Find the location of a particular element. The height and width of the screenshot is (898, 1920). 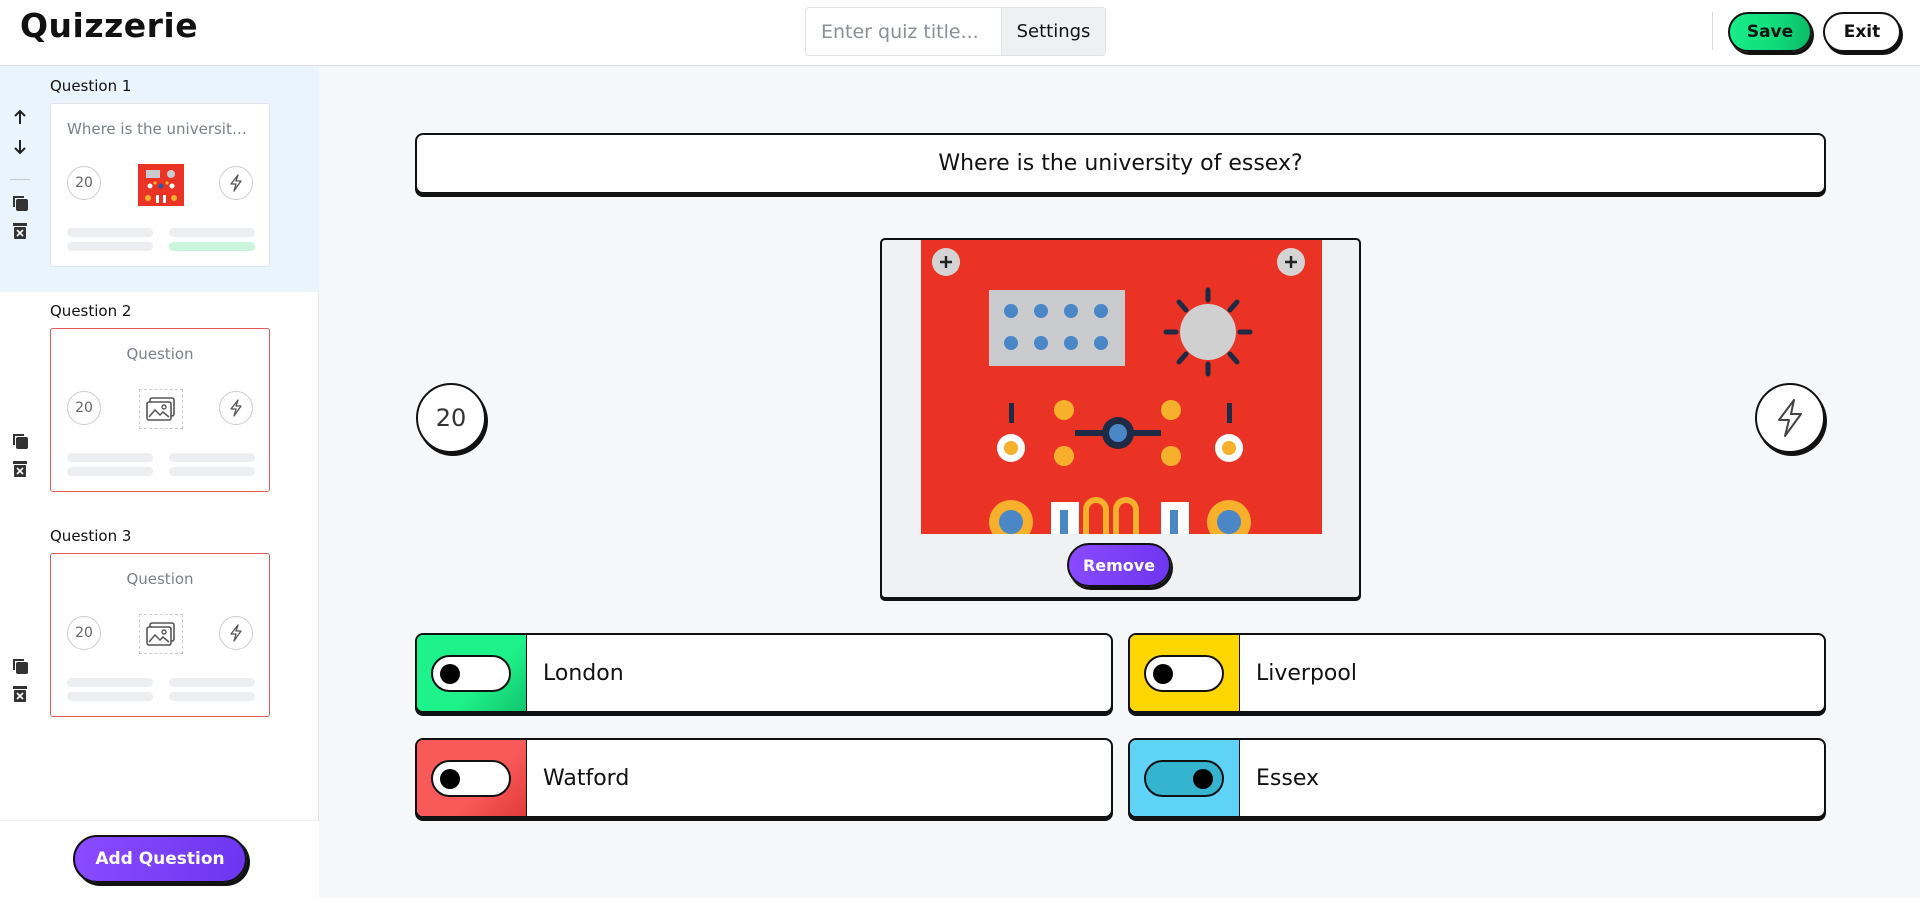

power-up-button is located at coordinates (1790, 418).